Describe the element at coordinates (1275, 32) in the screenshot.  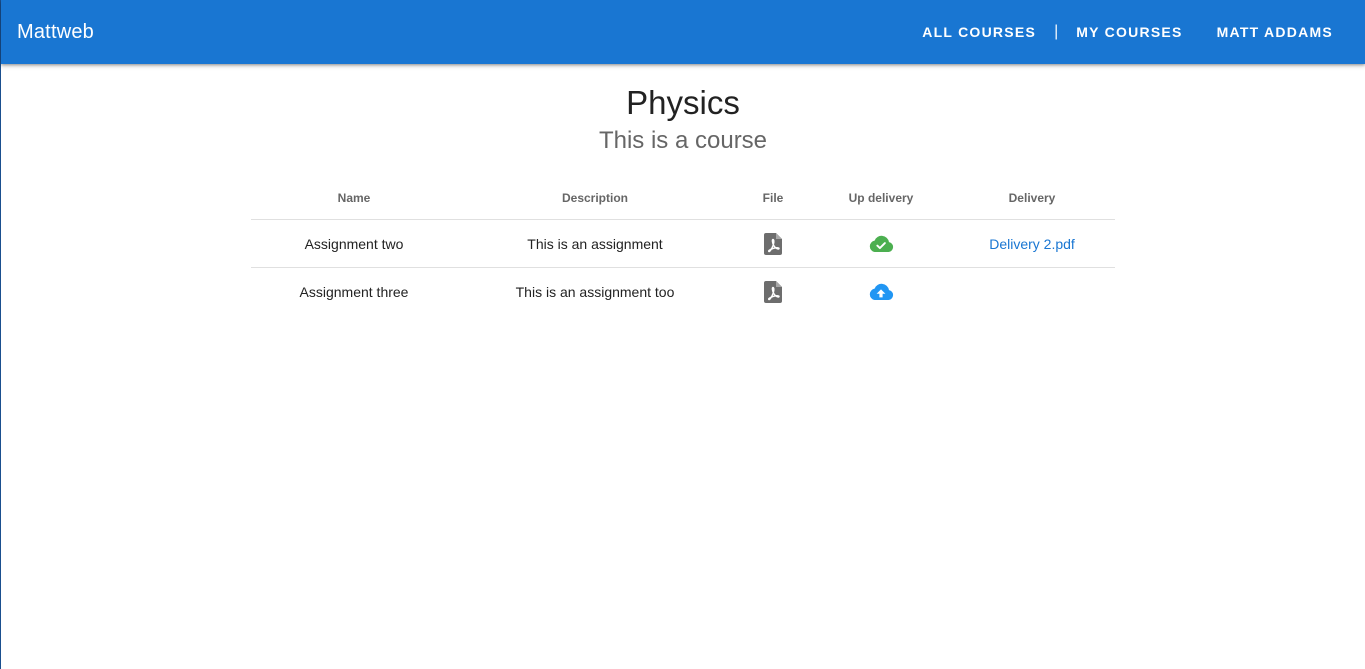
I see `nav-user-menu: MATT ADDAMS` at that location.